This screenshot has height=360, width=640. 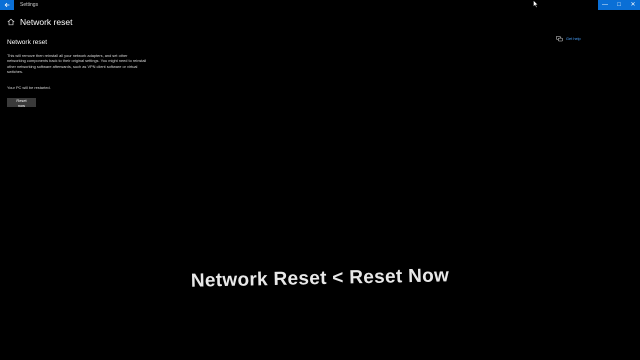 I want to click on app-title: Settings, so click(x=29, y=5).